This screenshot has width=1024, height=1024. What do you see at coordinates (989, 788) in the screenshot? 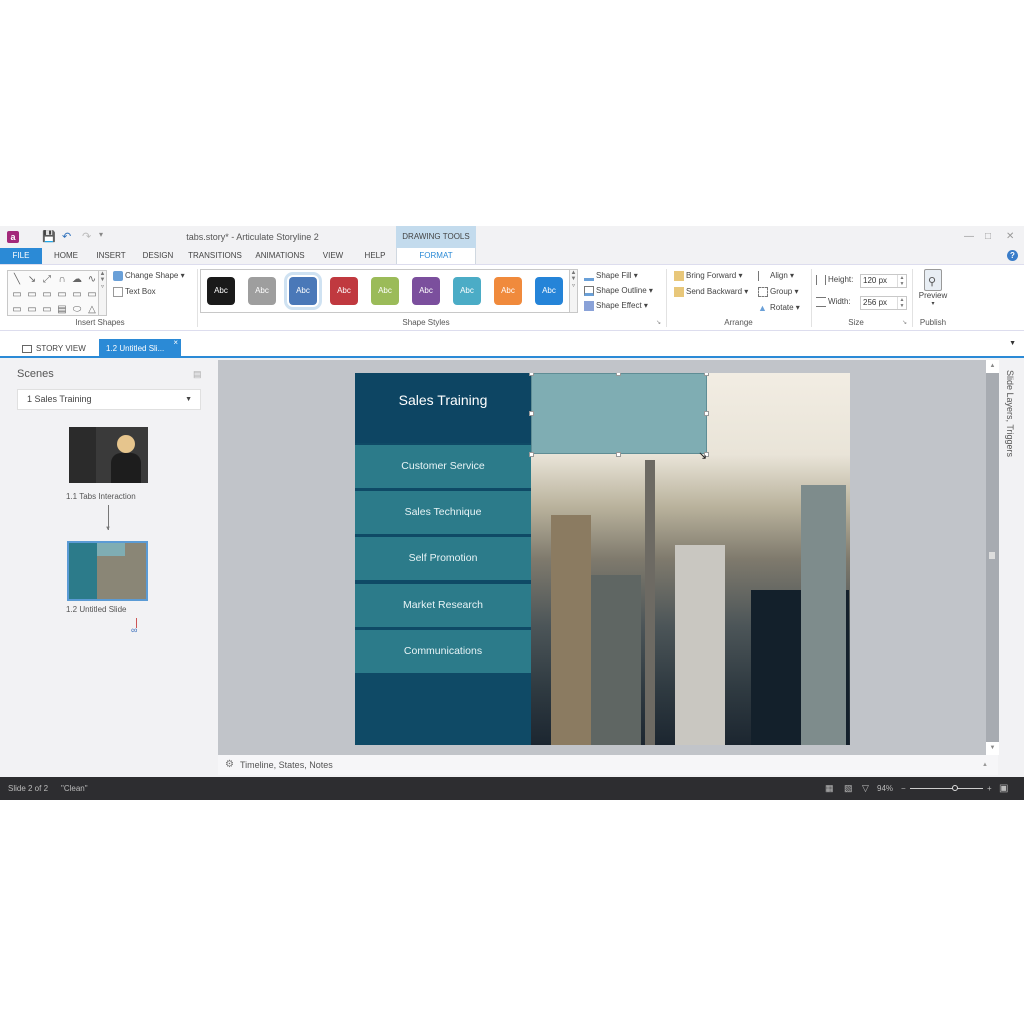
I see `zoom-in-button: +` at bounding box center [989, 788].